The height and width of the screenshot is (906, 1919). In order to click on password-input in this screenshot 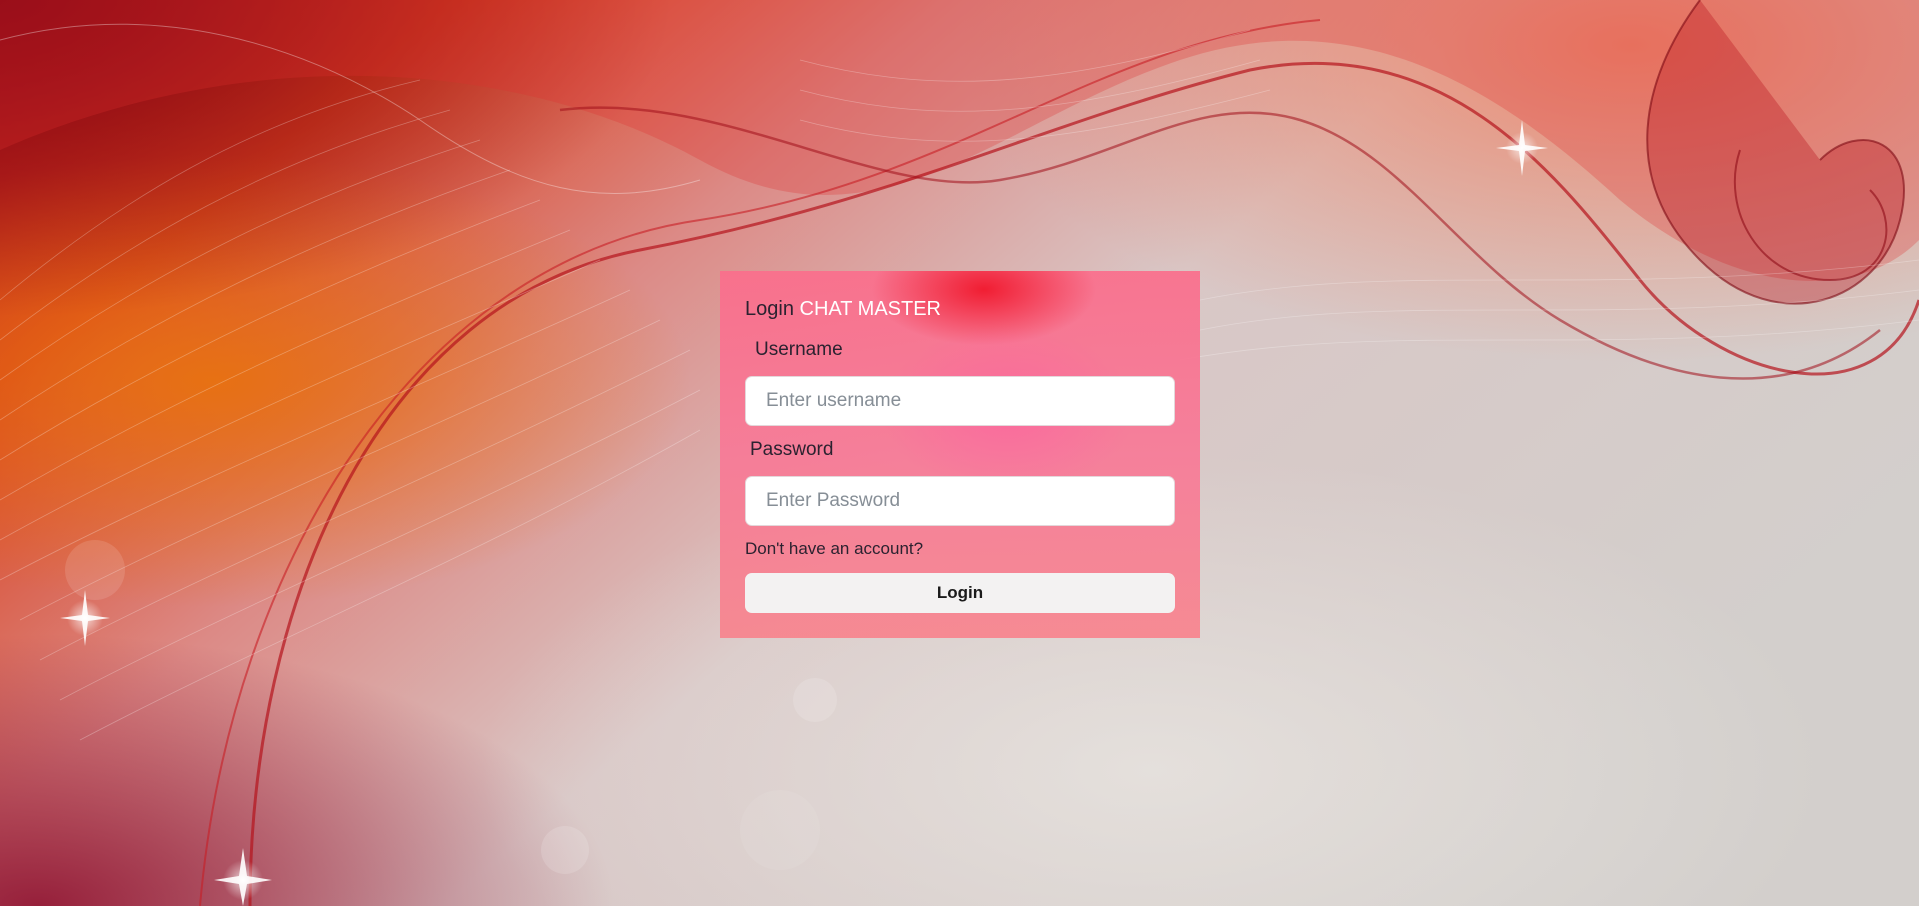, I will do `click(960, 501)`.